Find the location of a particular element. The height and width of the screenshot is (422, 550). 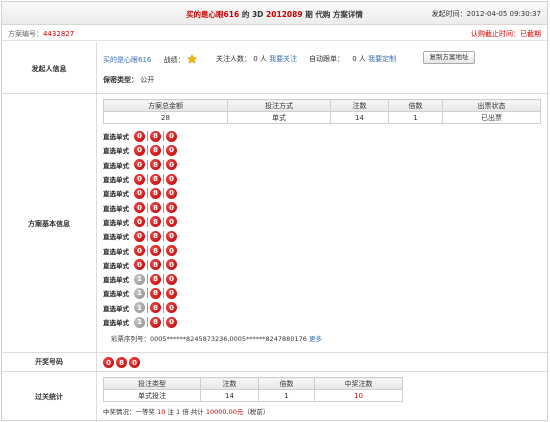

table-row: 28 单式 14 1 已出票 is located at coordinates (322, 117).